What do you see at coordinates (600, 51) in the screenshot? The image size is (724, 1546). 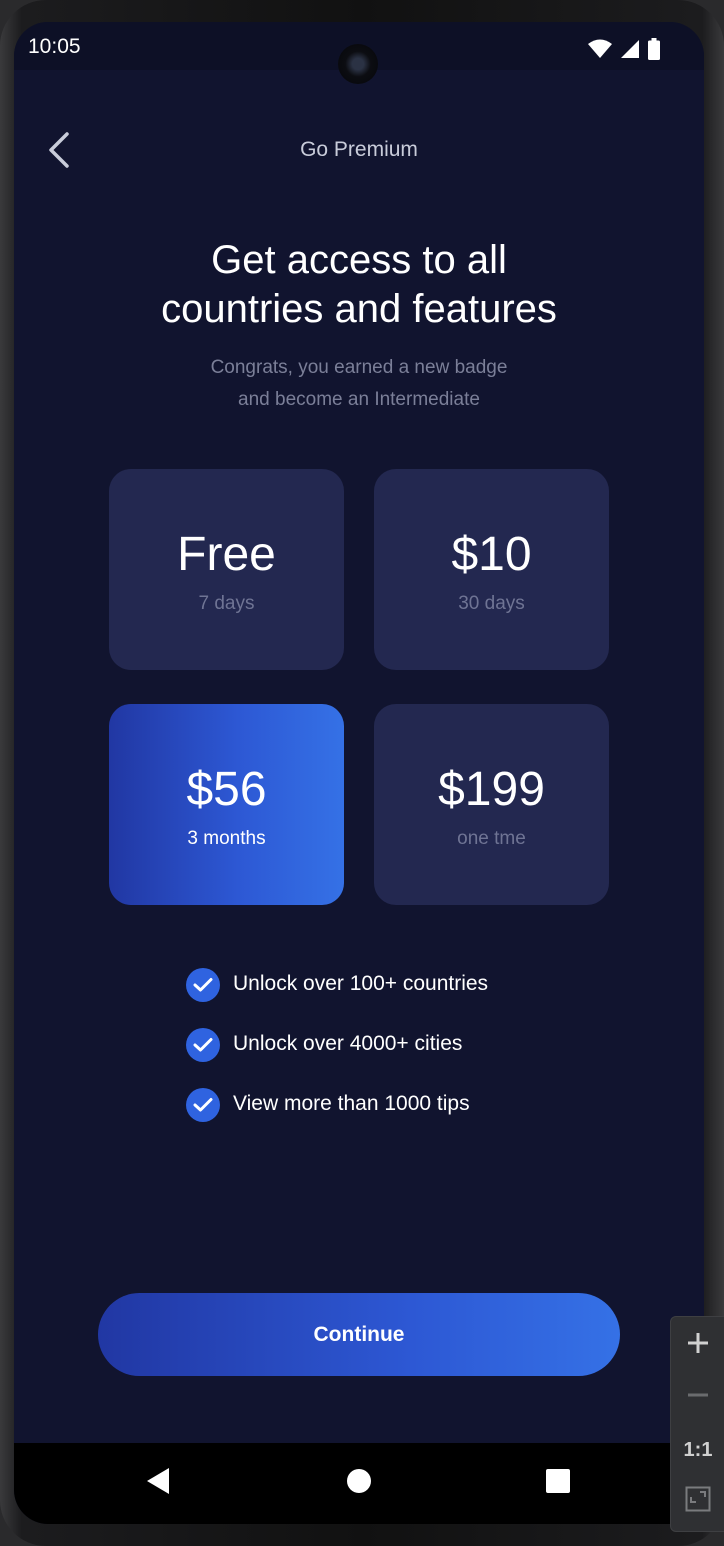 I see `wifi-icon` at bounding box center [600, 51].